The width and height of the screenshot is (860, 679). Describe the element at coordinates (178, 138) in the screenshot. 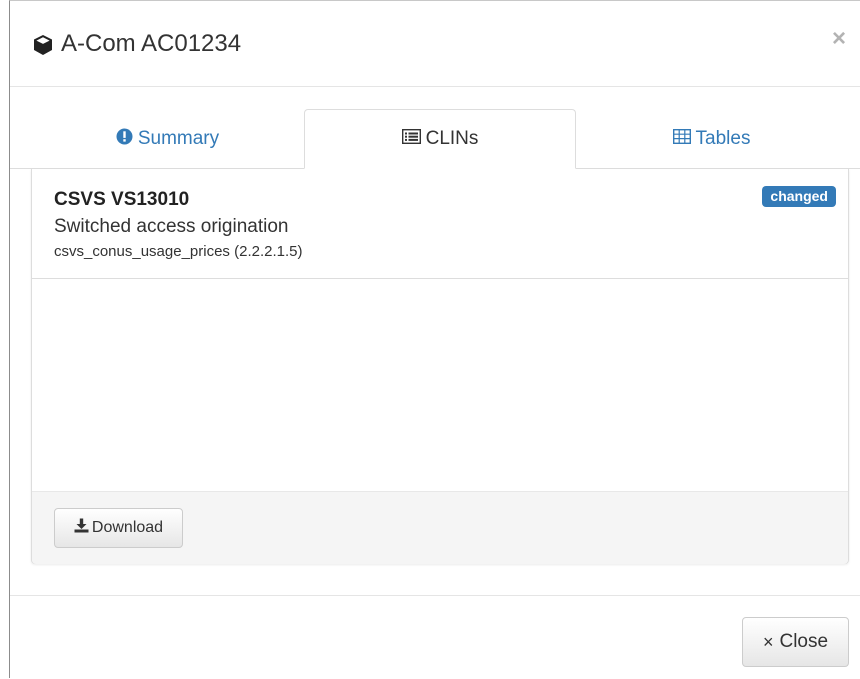

I see `tab-summary-label: Summary` at that location.